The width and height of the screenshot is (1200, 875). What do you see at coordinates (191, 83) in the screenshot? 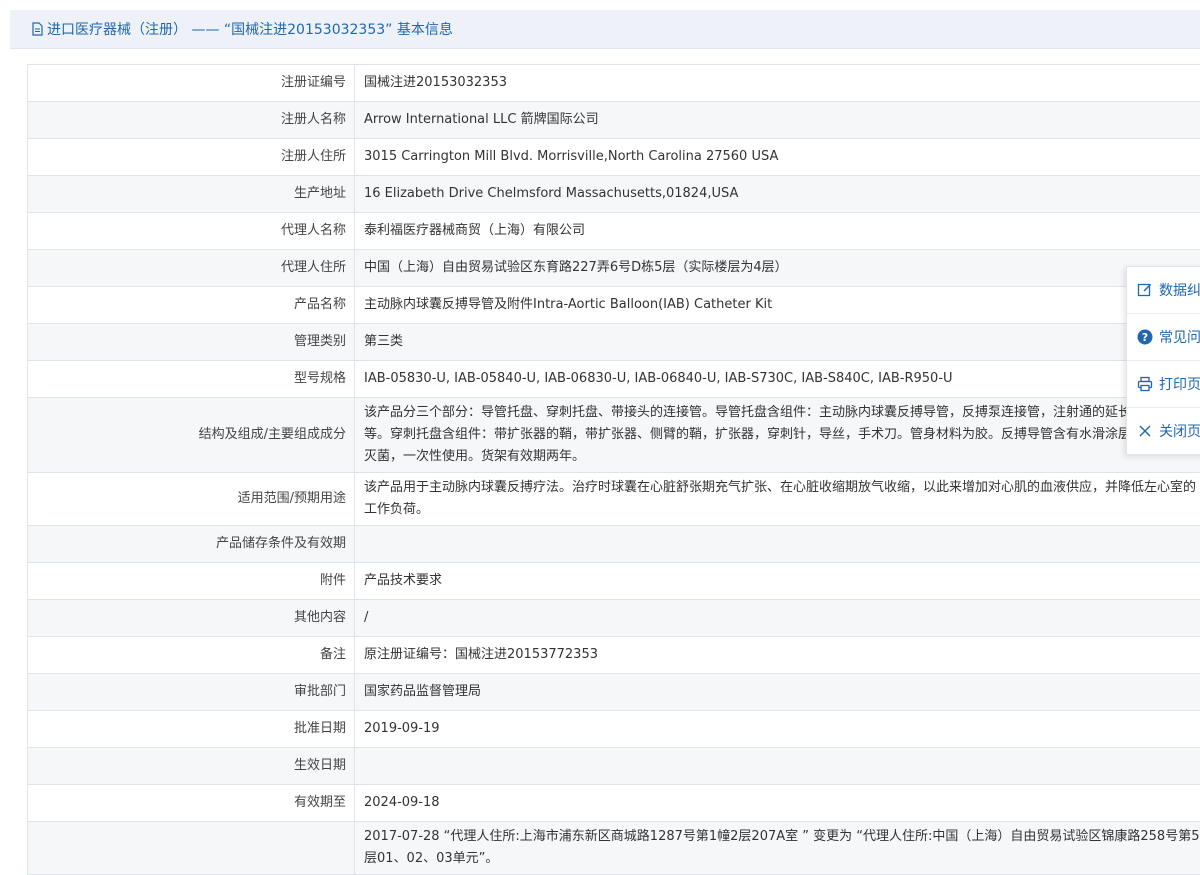
I see `field-label: 注册证编号` at bounding box center [191, 83].